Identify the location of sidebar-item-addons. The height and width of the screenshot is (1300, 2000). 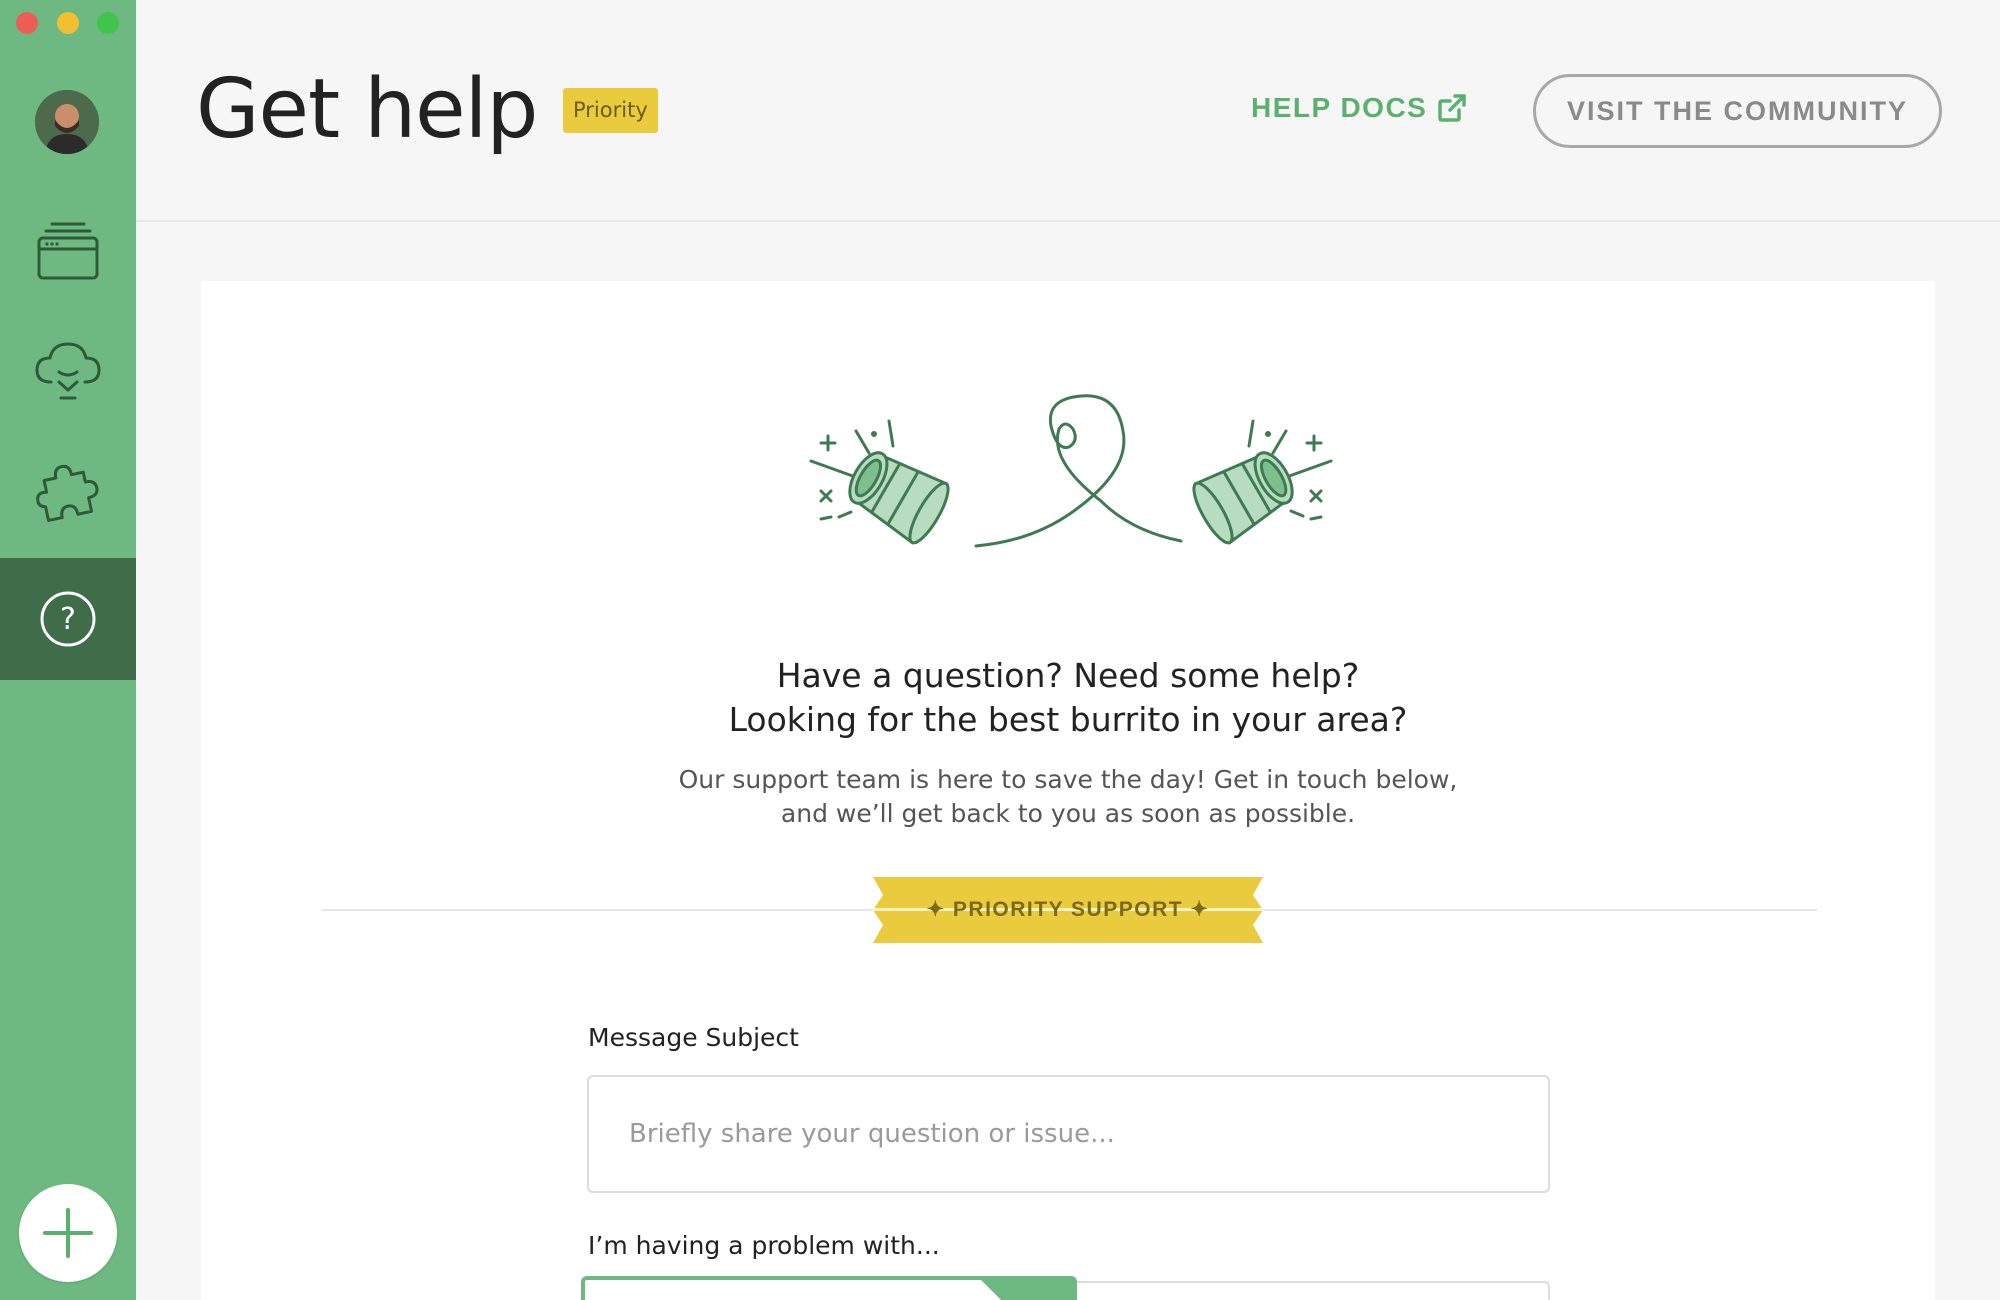
(68, 493).